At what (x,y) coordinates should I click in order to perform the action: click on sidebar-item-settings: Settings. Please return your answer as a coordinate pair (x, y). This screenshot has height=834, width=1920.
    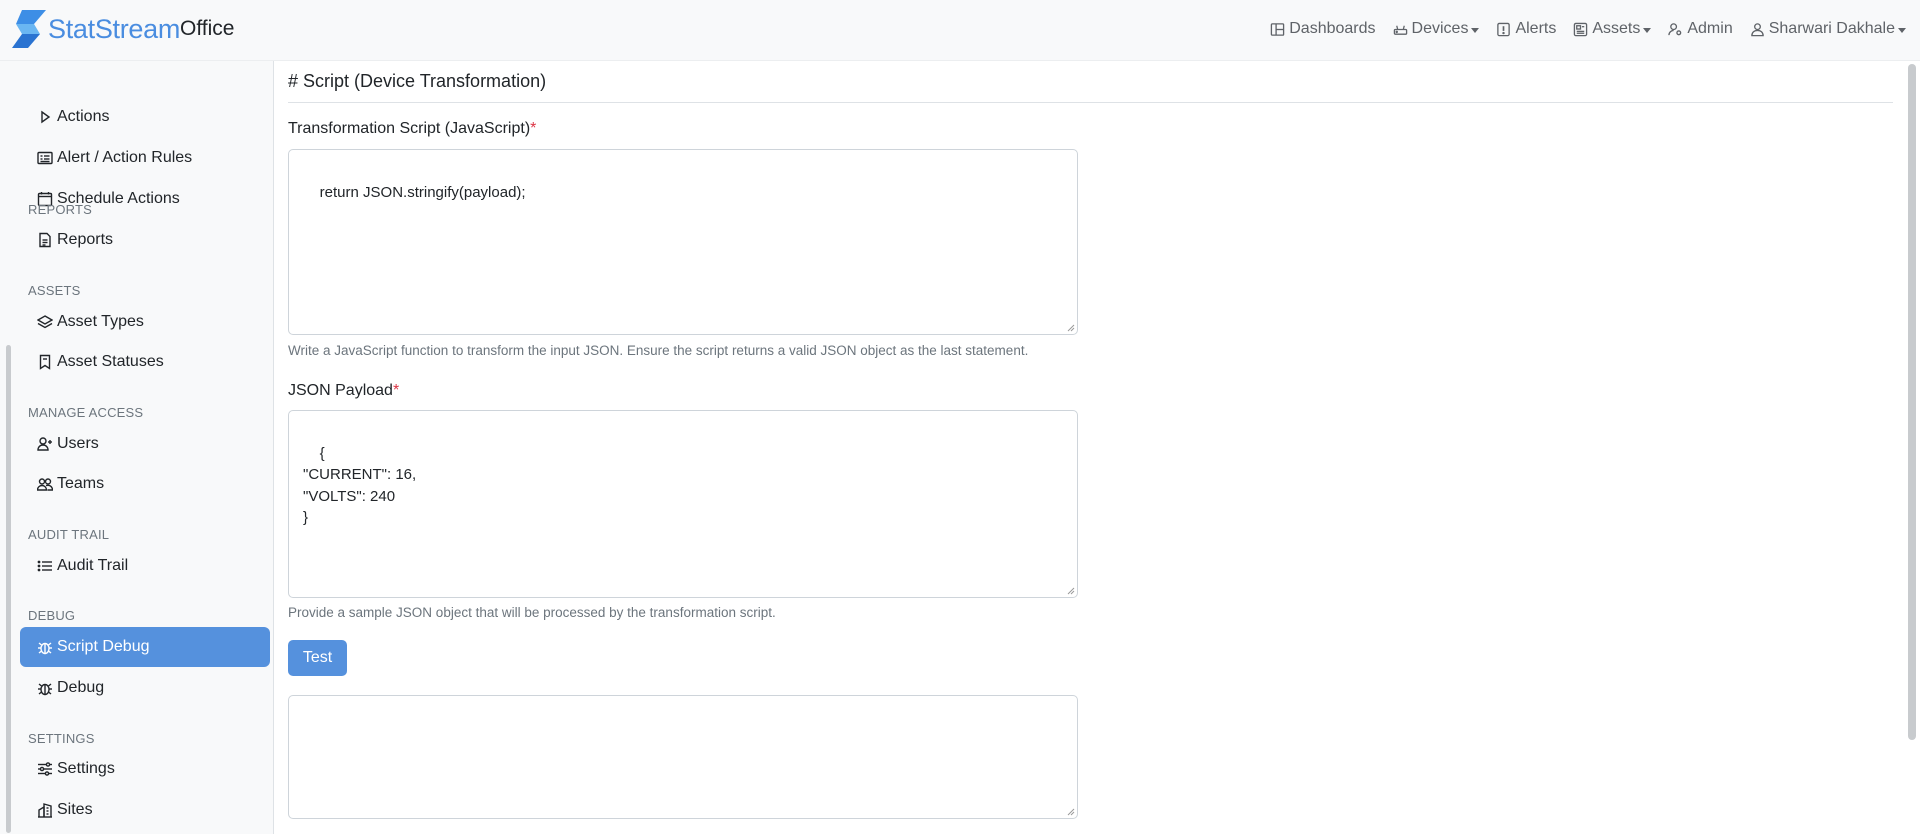
    Looking at the image, I should click on (145, 769).